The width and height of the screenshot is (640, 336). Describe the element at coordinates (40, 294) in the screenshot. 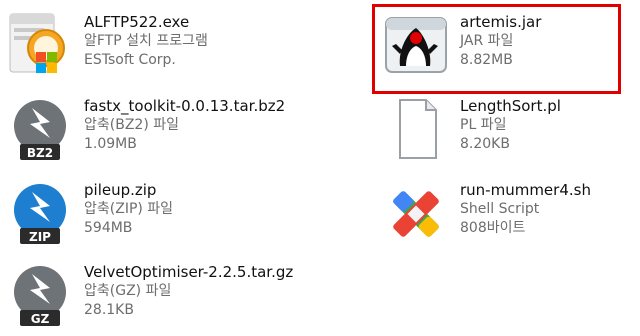

I see `gz-archive-icon: GZ` at that location.